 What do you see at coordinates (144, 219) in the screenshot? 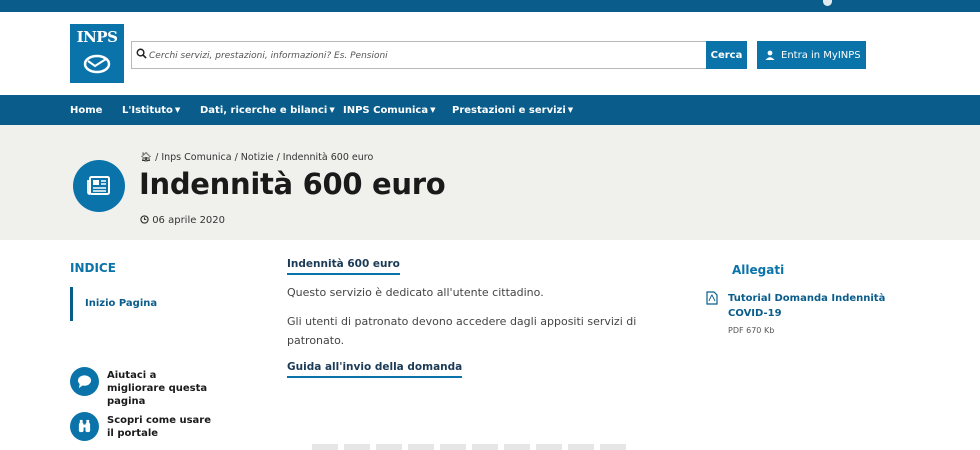
I see `clock-icon` at bounding box center [144, 219].